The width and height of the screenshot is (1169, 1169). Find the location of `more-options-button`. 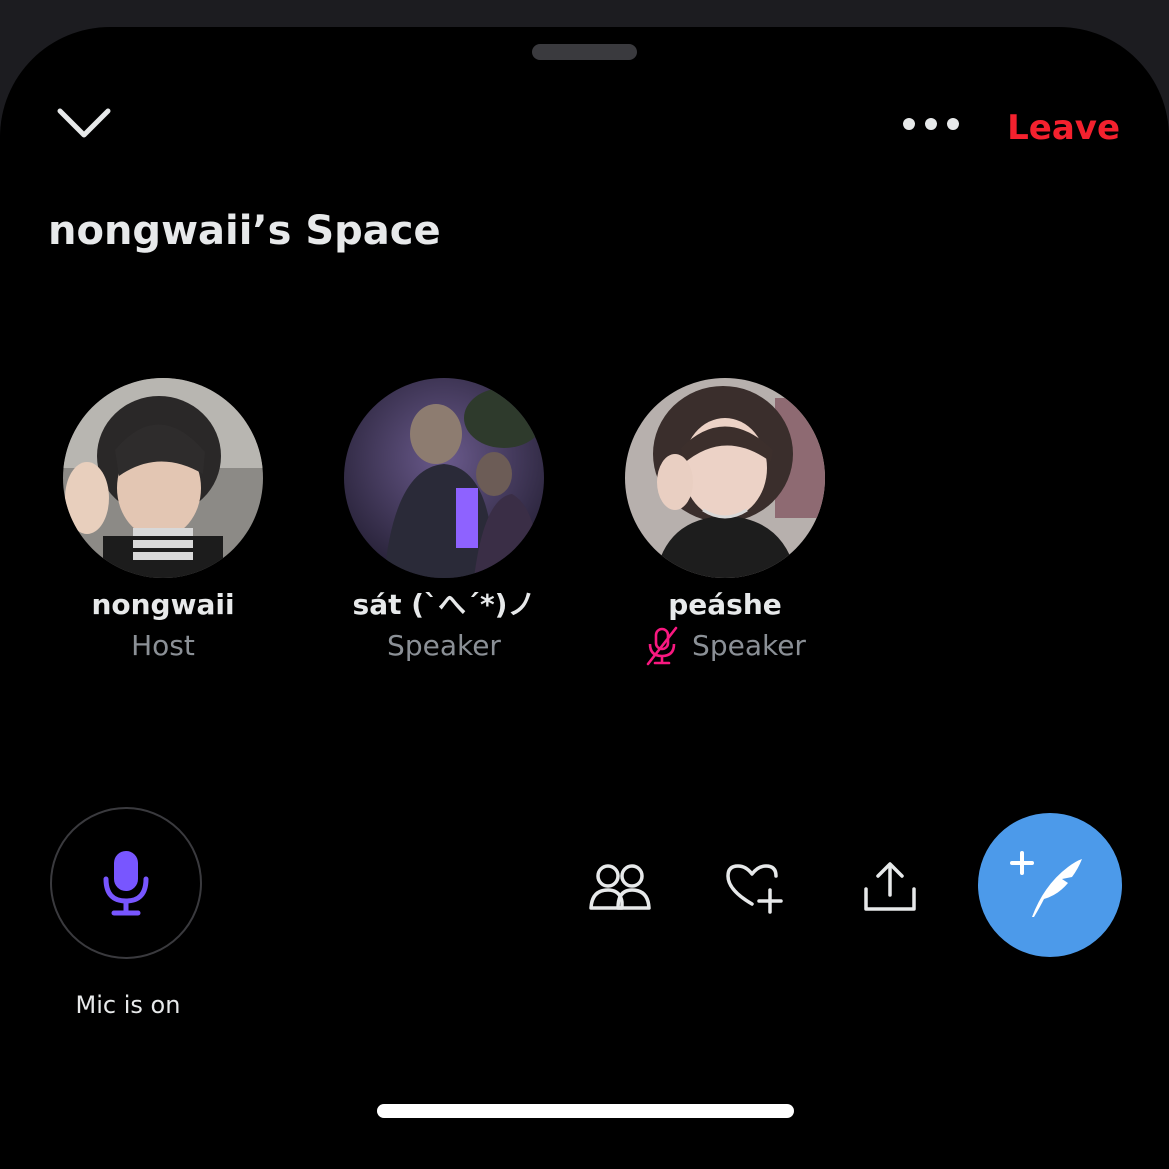

more-options-button is located at coordinates (931, 124).